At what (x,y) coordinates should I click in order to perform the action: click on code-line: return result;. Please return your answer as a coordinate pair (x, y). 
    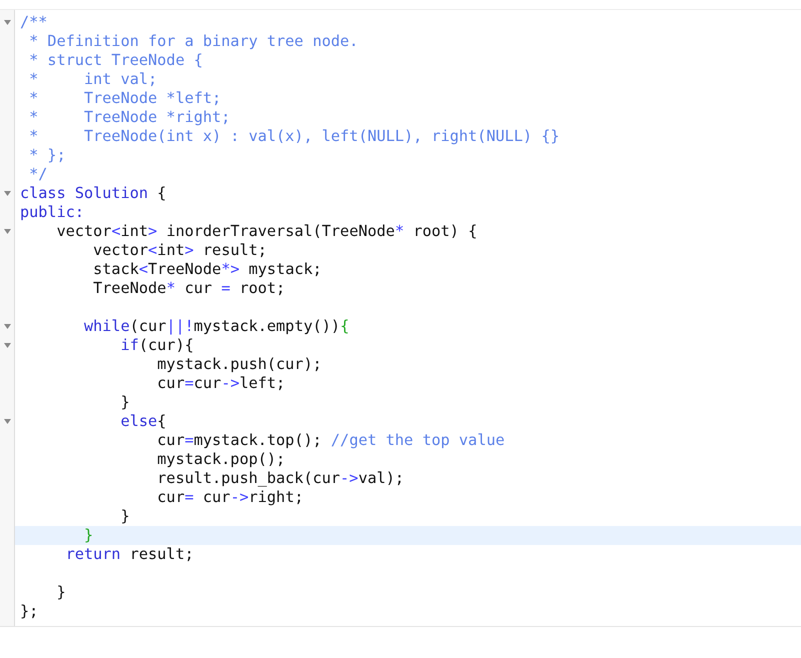
    Looking at the image, I should click on (129, 554).